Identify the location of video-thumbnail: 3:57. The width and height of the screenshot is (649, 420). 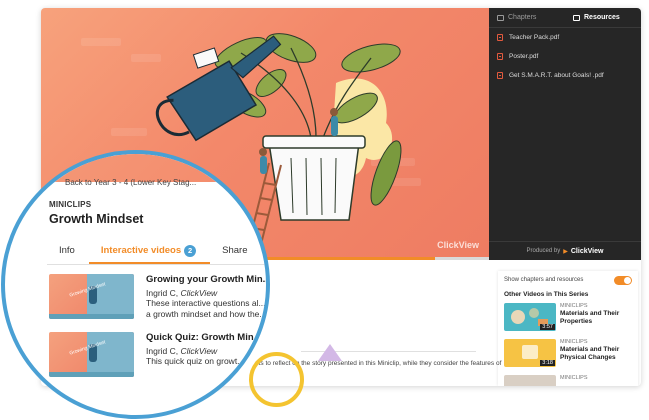
(530, 317).